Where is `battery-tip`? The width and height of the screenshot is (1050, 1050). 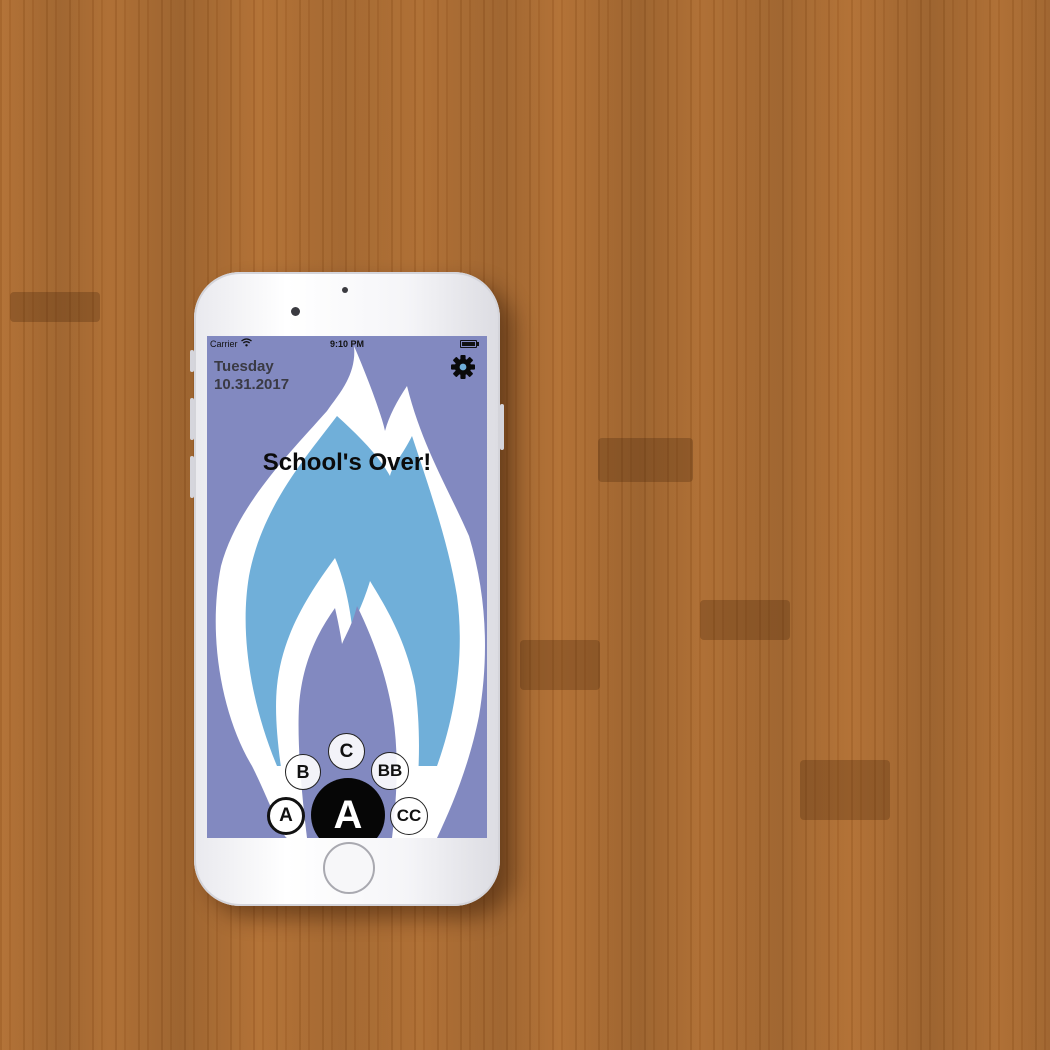 battery-tip is located at coordinates (478, 344).